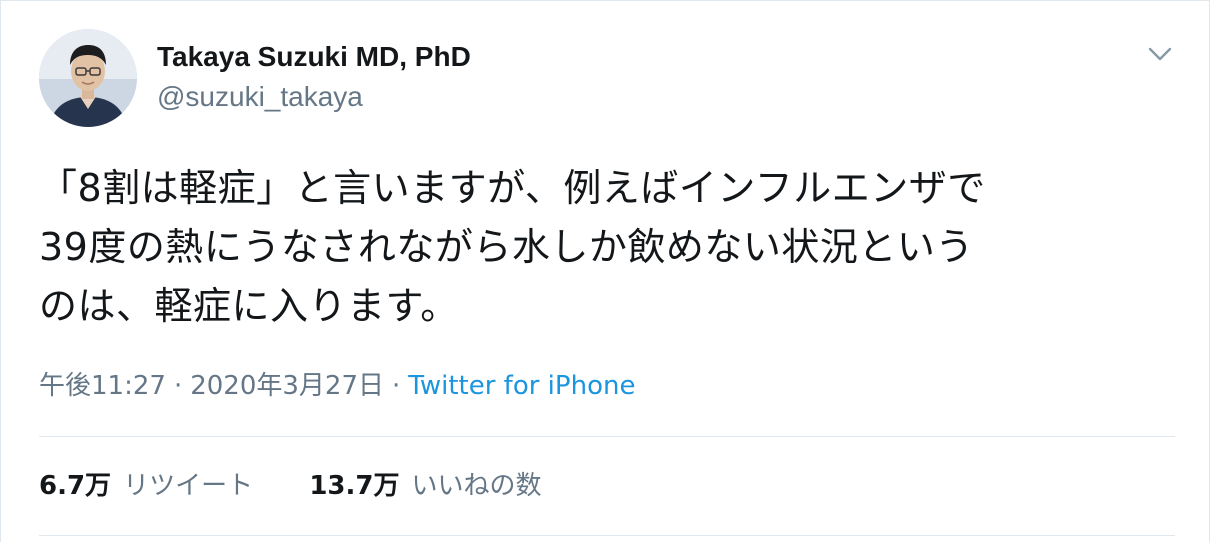 This screenshot has height=542, width=1212. What do you see at coordinates (521, 386) in the screenshot?
I see `tweet-source-link: Twitter for iPhone` at bounding box center [521, 386].